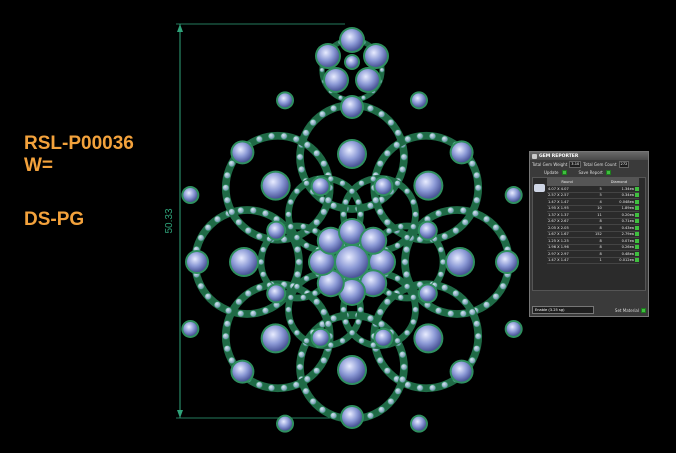 The width and height of the screenshot is (676, 453). I want to click on col-shape: Round, so click(567, 182).